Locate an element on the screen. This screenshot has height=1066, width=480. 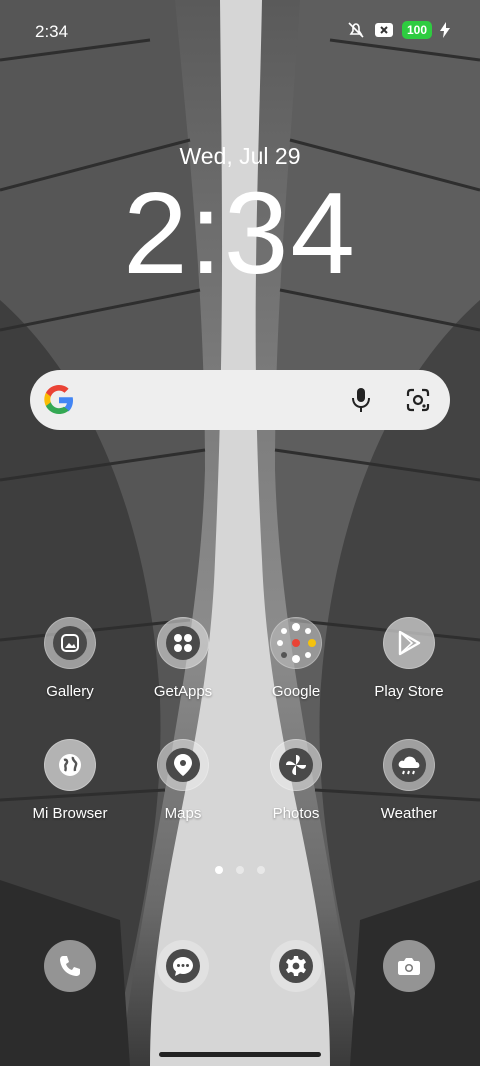
dock-messages is located at coordinates (183, 966).